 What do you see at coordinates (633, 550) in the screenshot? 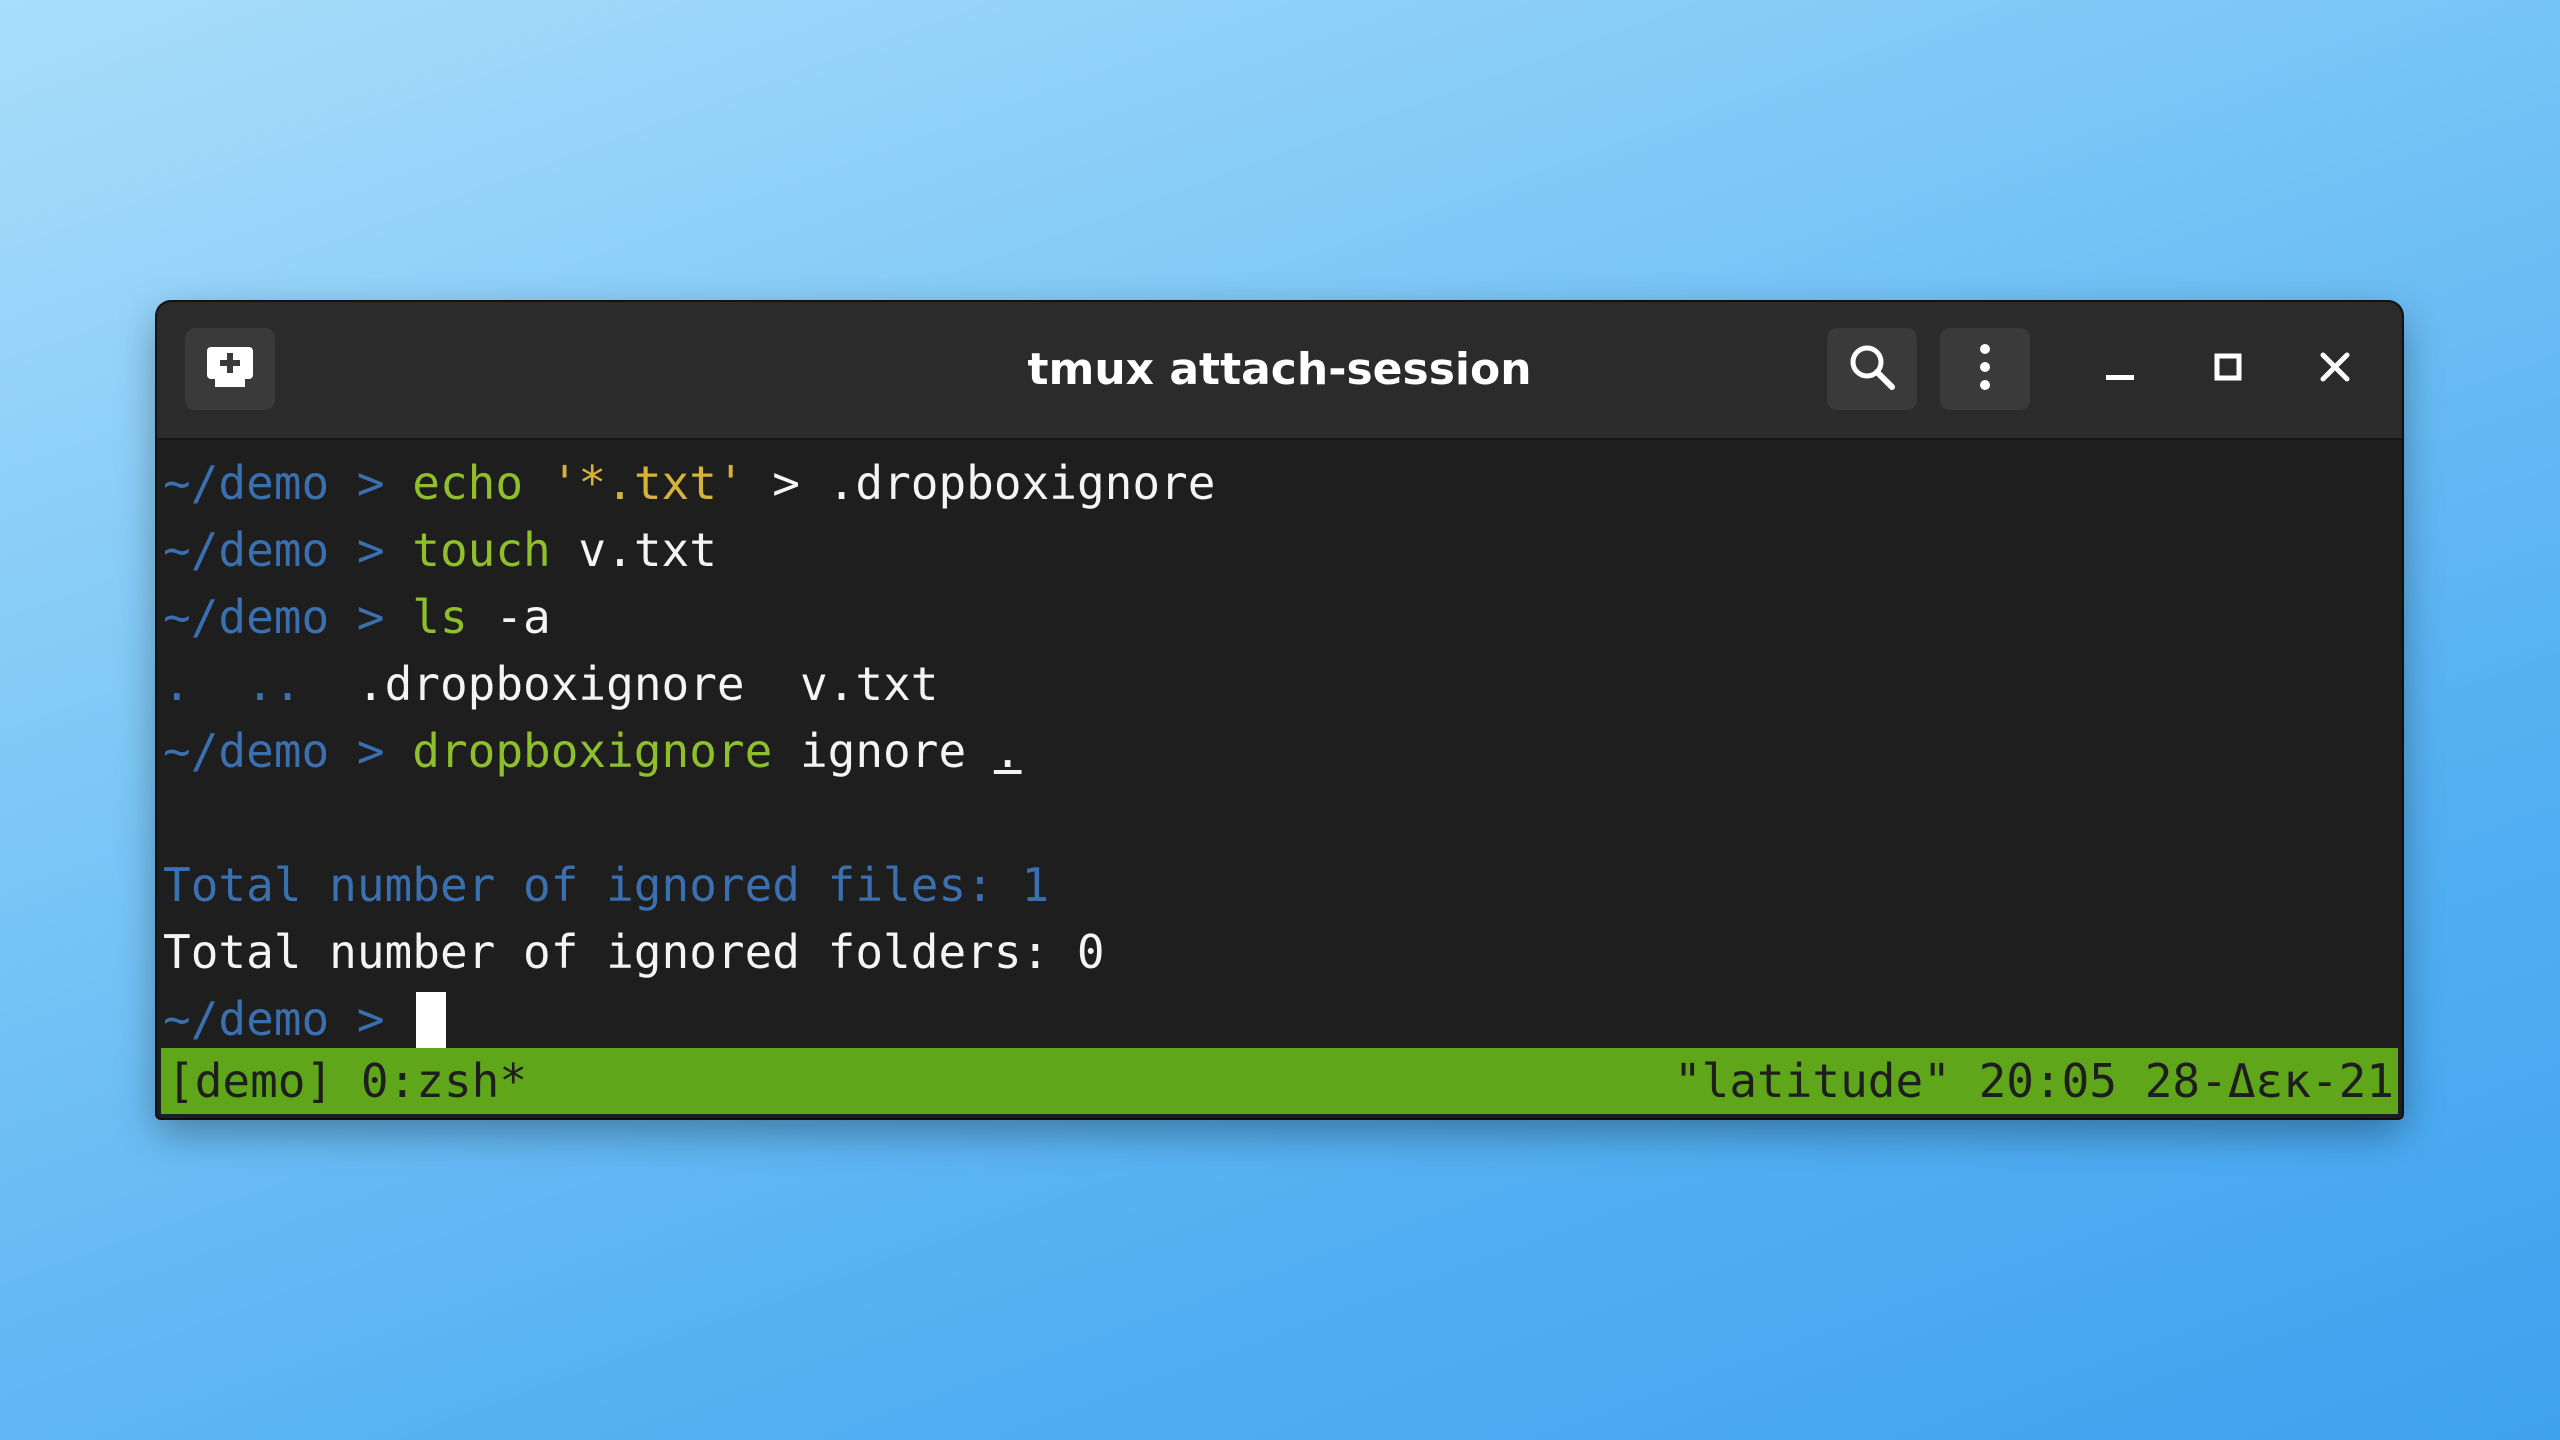
I see `command-args: v.txt` at bounding box center [633, 550].